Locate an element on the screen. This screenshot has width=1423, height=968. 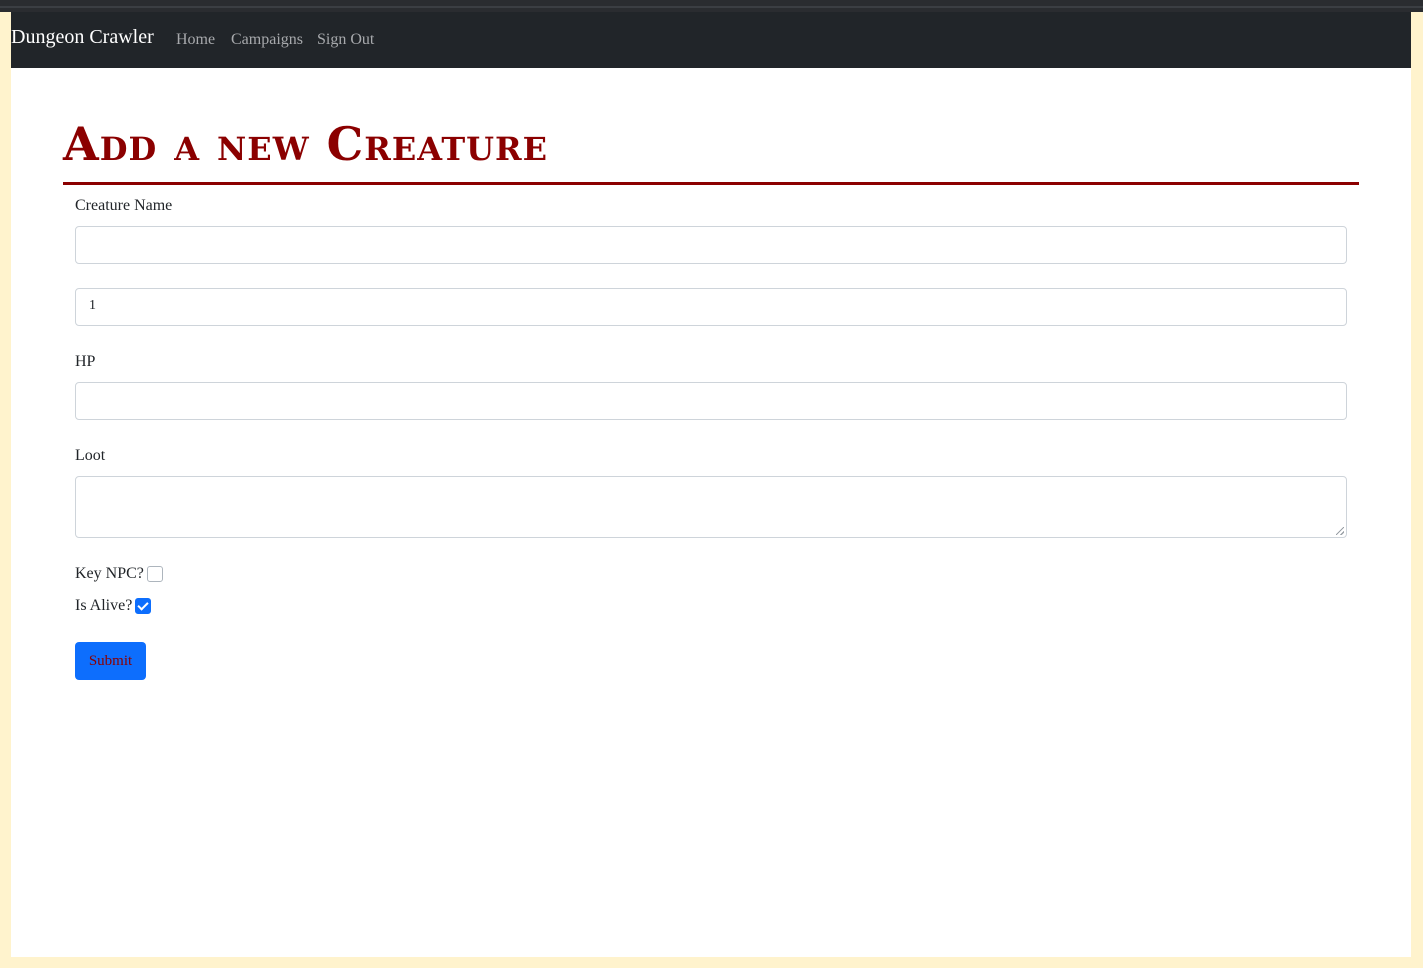
is-alive-checkbox is located at coordinates (143, 606).